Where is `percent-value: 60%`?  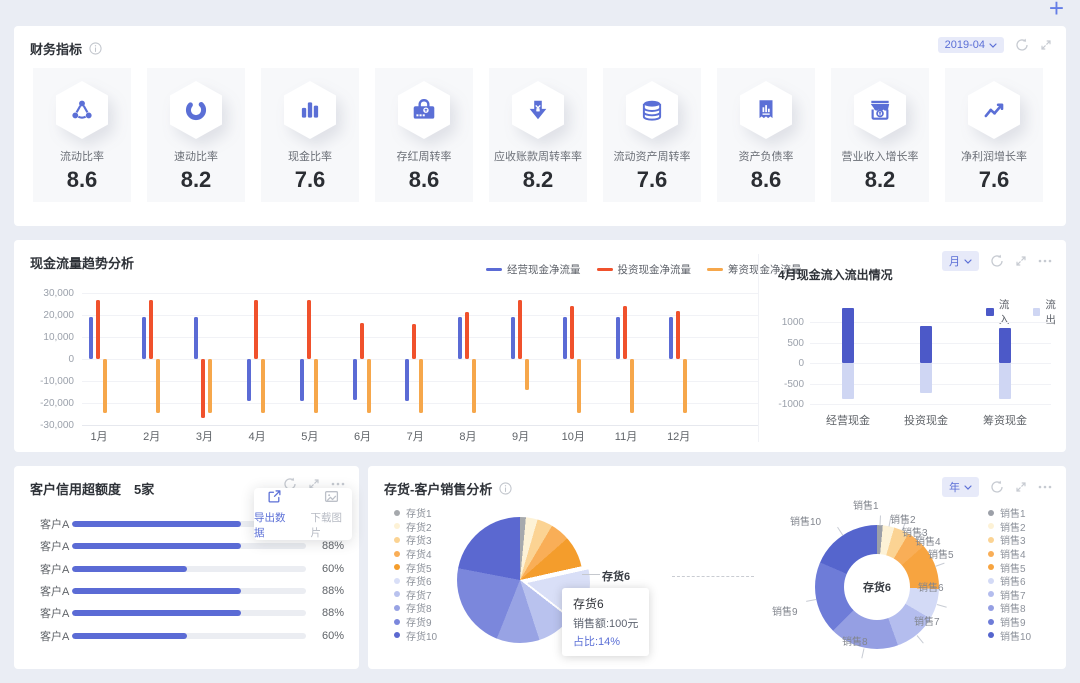 percent-value: 60% is located at coordinates (332, 568).